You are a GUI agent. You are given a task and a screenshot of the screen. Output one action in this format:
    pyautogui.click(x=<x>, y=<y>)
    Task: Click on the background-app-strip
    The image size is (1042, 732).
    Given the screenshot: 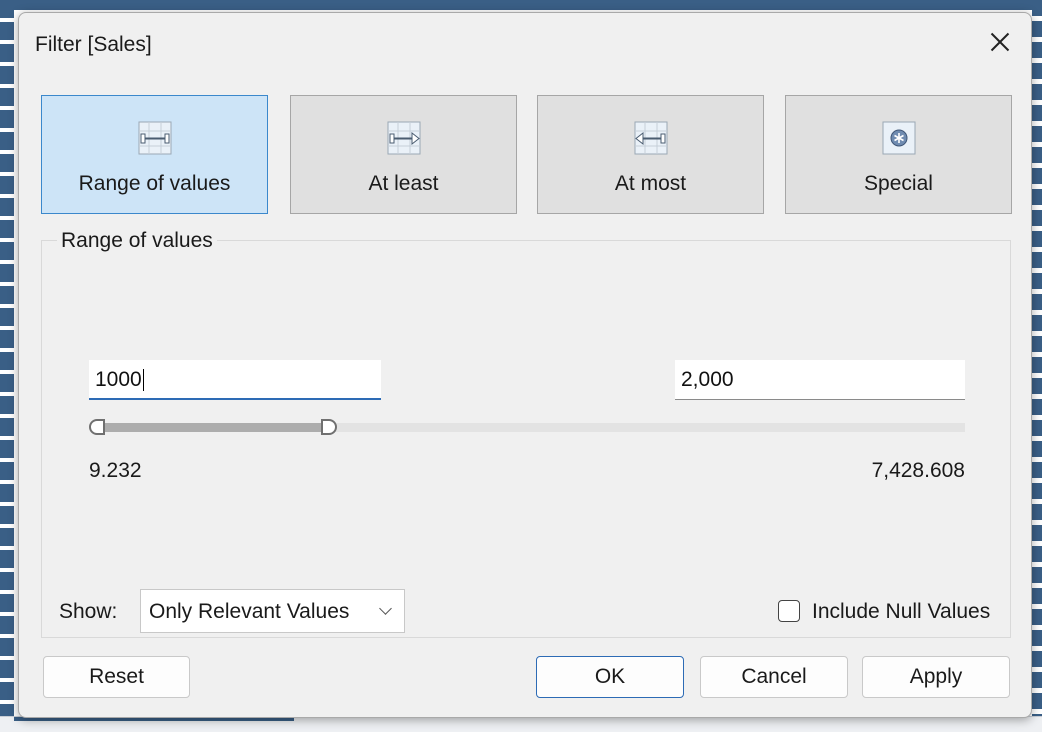 What is the action you would take?
    pyautogui.click(x=521, y=5)
    